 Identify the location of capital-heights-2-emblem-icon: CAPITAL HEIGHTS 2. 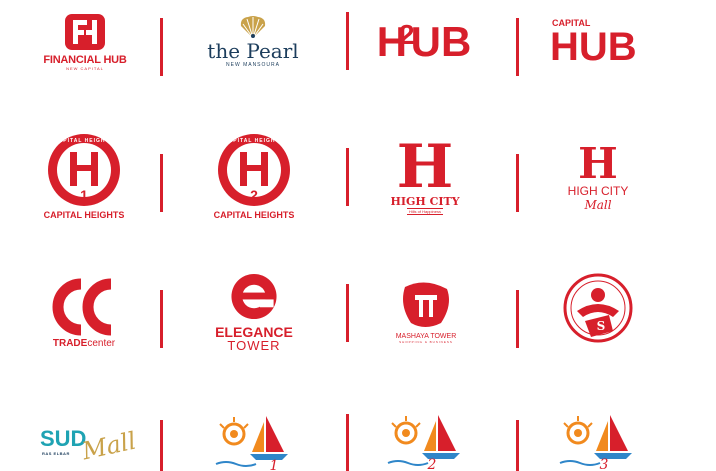
(254, 170).